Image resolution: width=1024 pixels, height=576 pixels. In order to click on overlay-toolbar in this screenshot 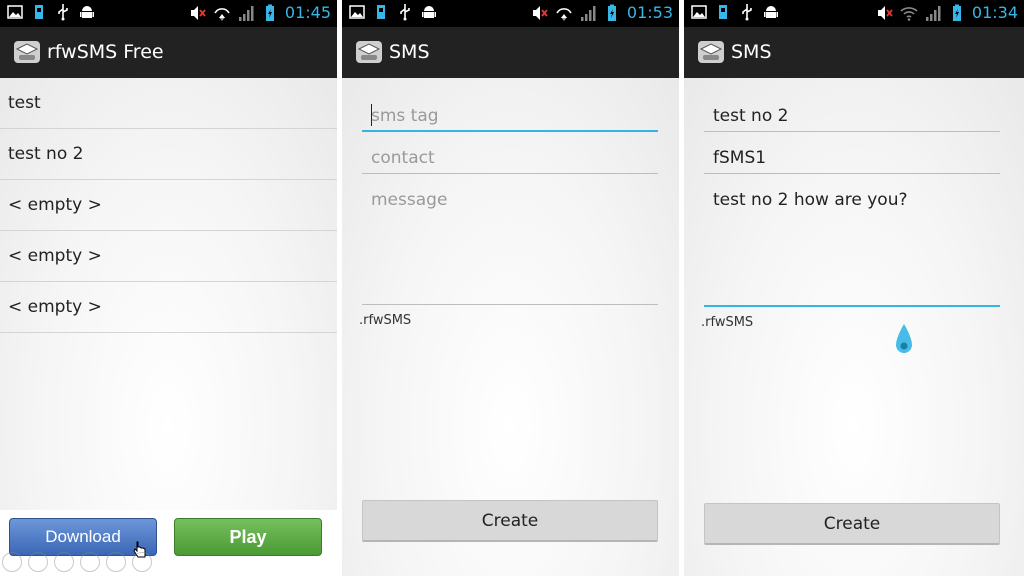, I will do `click(77, 562)`.